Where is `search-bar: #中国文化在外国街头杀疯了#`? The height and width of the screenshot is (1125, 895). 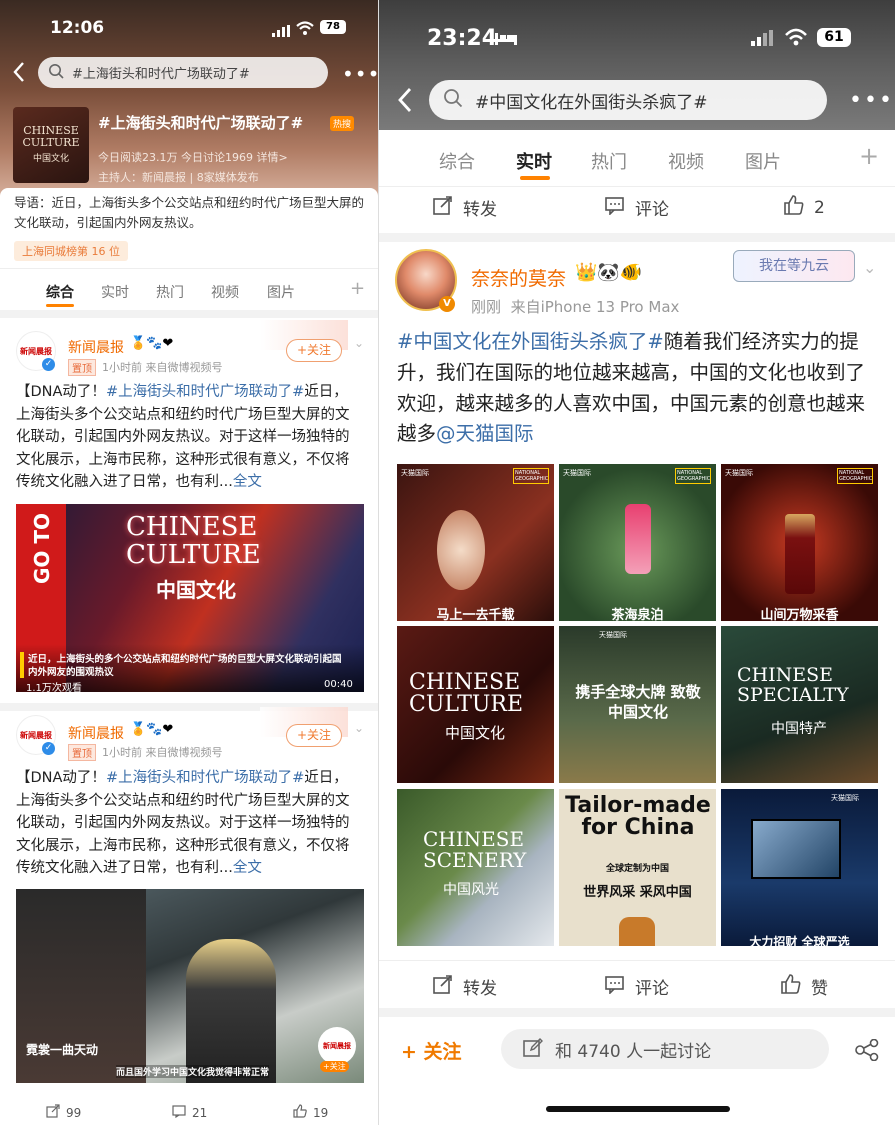
search-bar: #中国文化在外国街头杀疯了# is located at coordinates (628, 100).